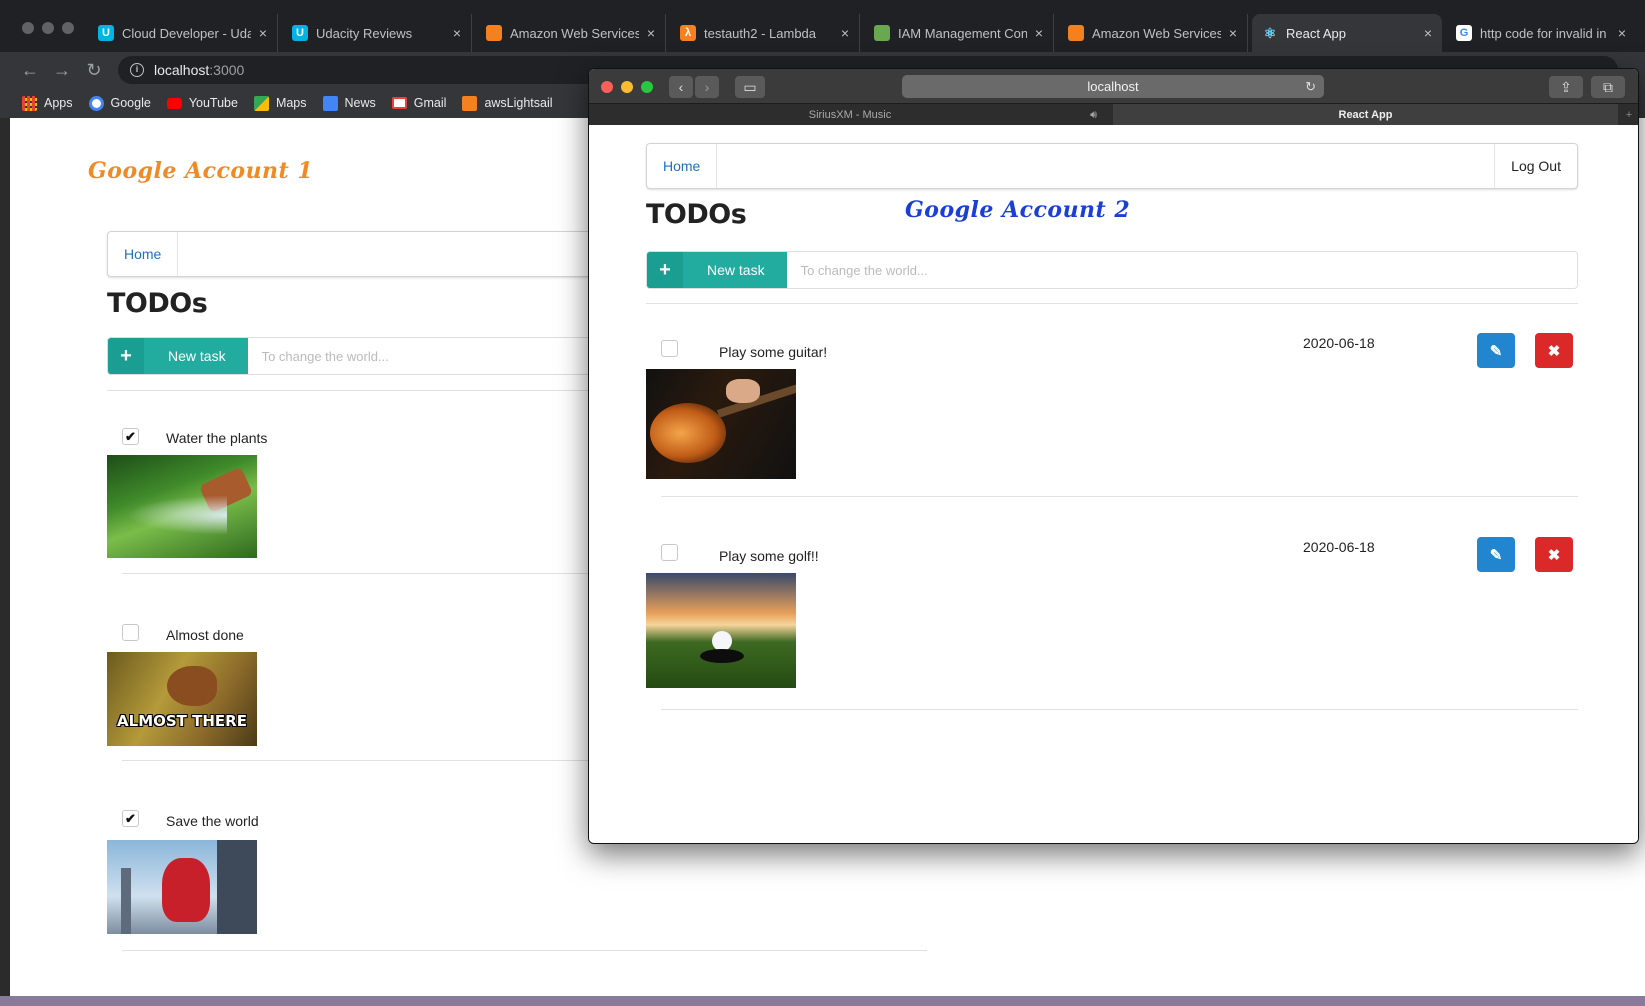 Image resolution: width=1645 pixels, height=1006 pixels. I want to click on url-port: :3000, so click(227, 70).